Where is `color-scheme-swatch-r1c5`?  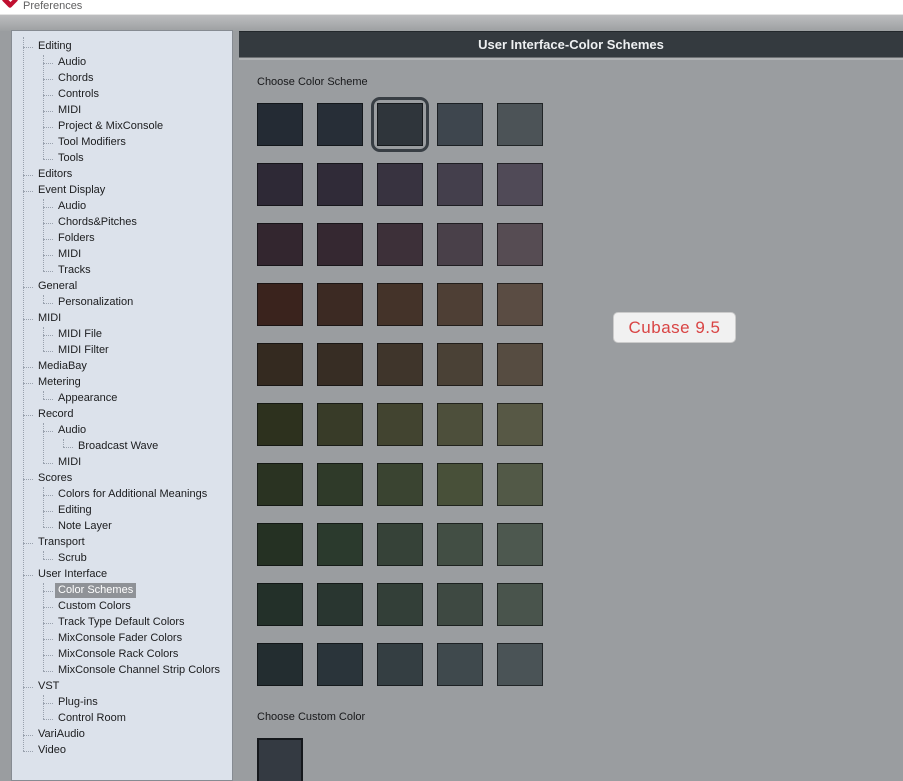 color-scheme-swatch-r1c5 is located at coordinates (520, 124).